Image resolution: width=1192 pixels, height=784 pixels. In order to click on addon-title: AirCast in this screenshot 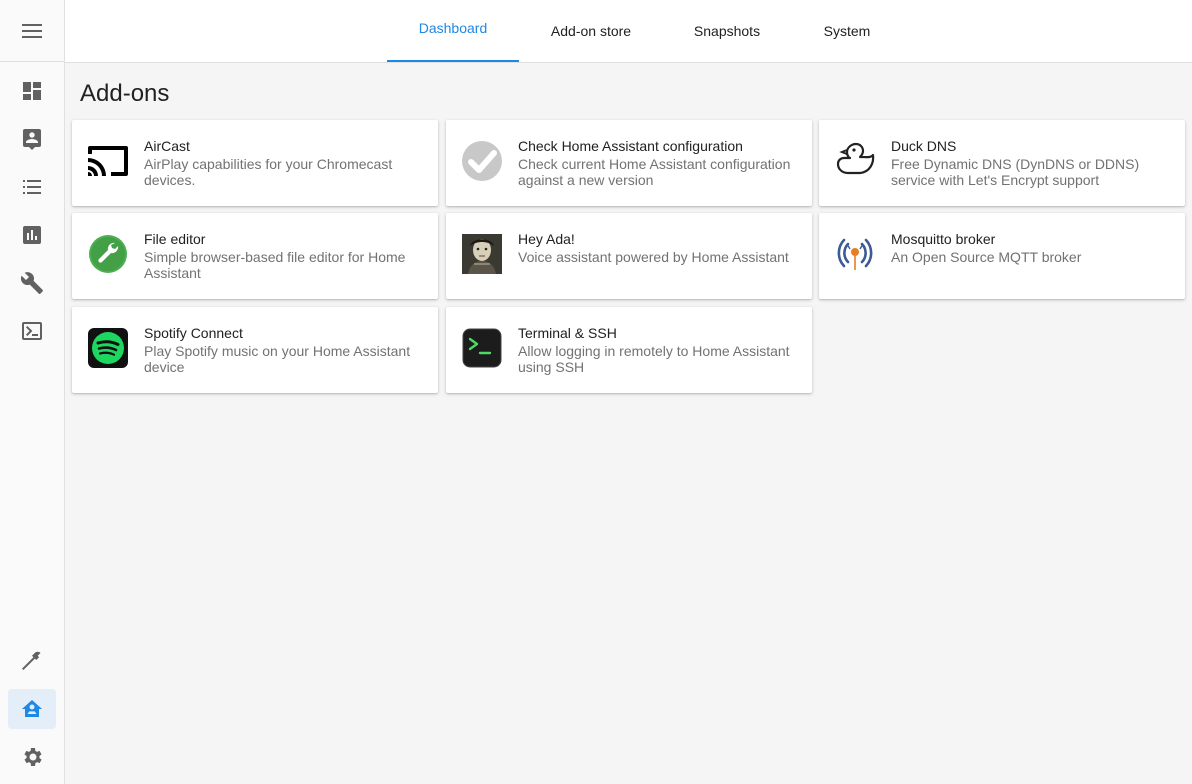, I will do `click(167, 146)`.